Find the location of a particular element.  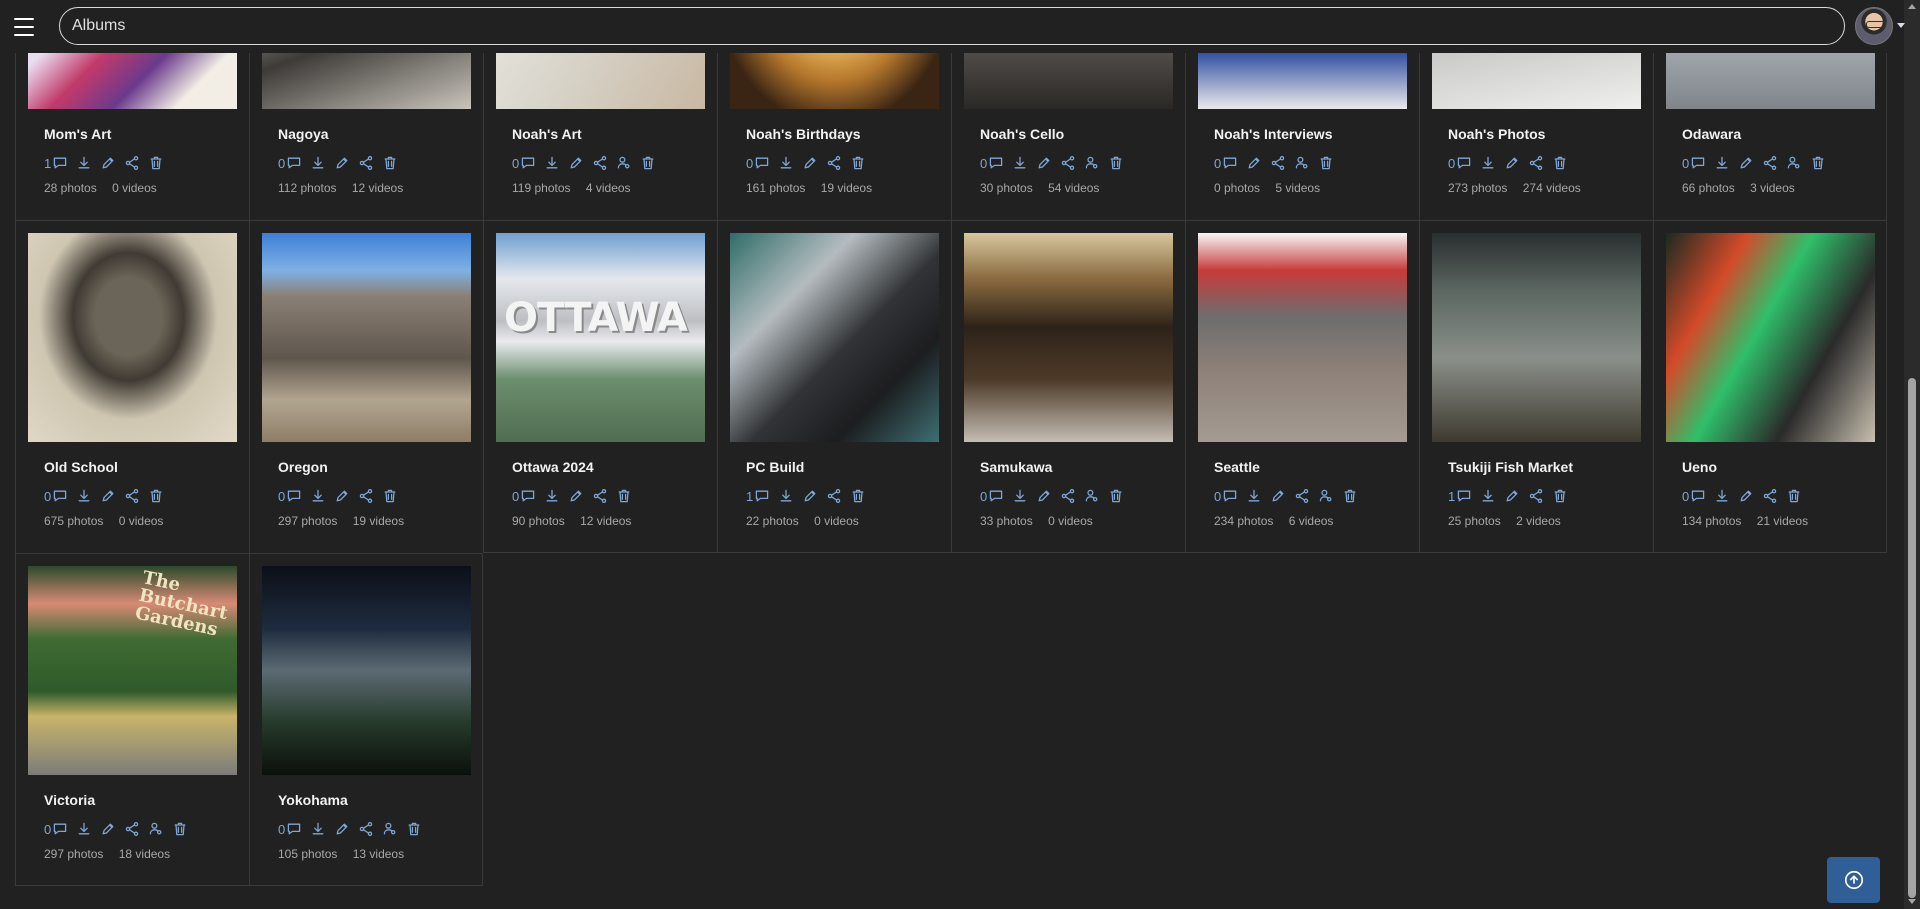

album-thumbnail: The Butchart Gardens is located at coordinates (132, 670).